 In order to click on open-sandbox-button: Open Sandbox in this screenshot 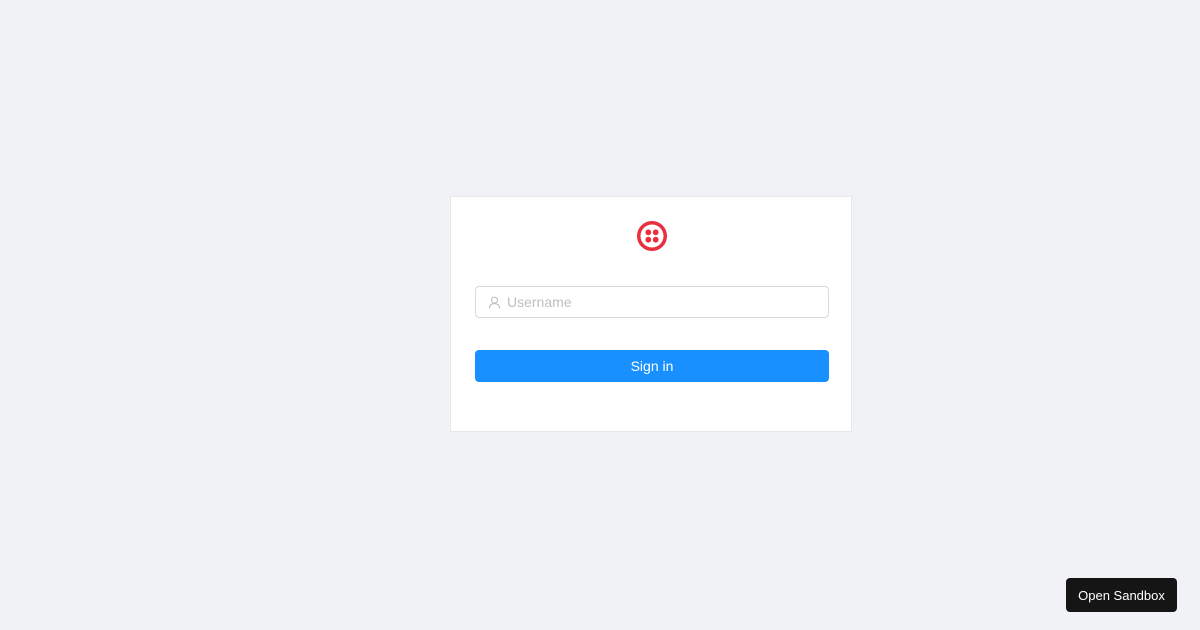, I will do `click(1121, 595)`.